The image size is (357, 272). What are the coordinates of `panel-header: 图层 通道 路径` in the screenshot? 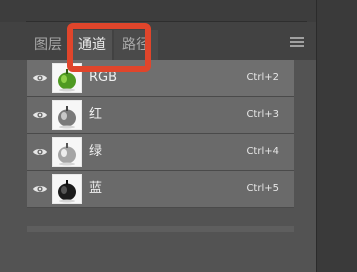 It's located at (158, 41).